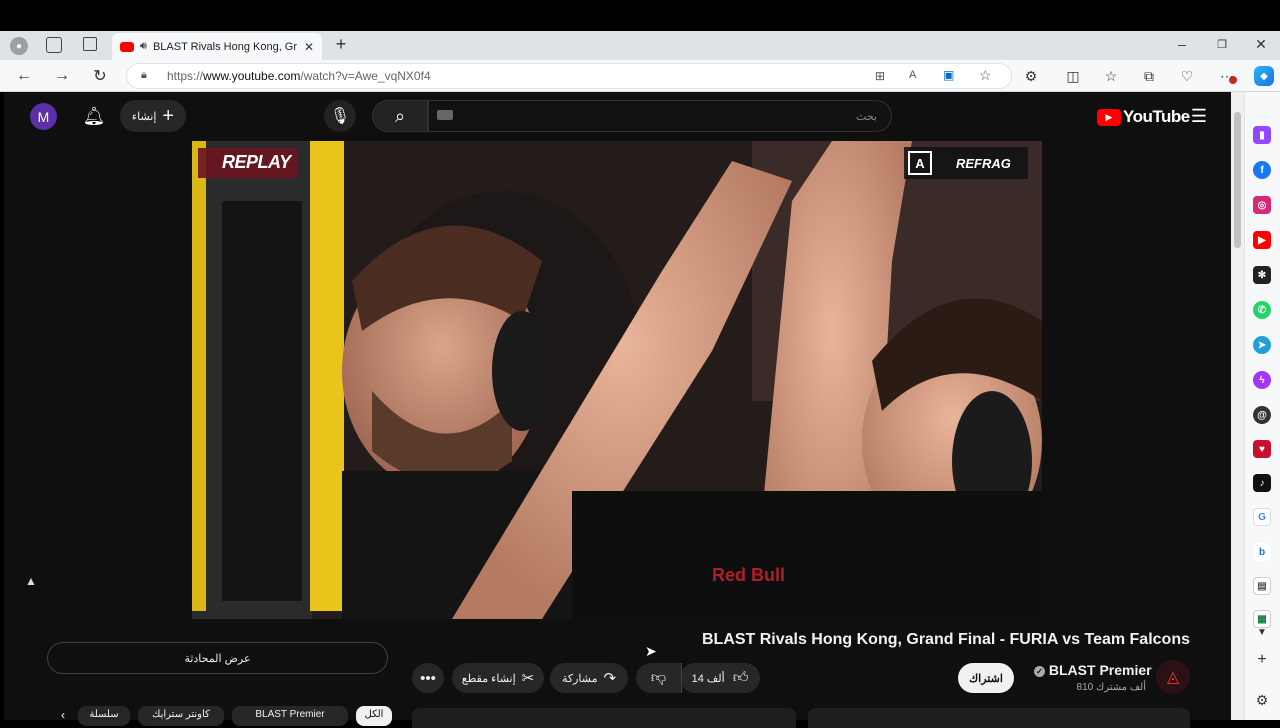 The width and height of the screenshot is (1280, 728). What do you see at coordinates (1187, 76) in the screenshot?
I see `browser-essentials-icon: ♡` at bounding box center [1187, 76].